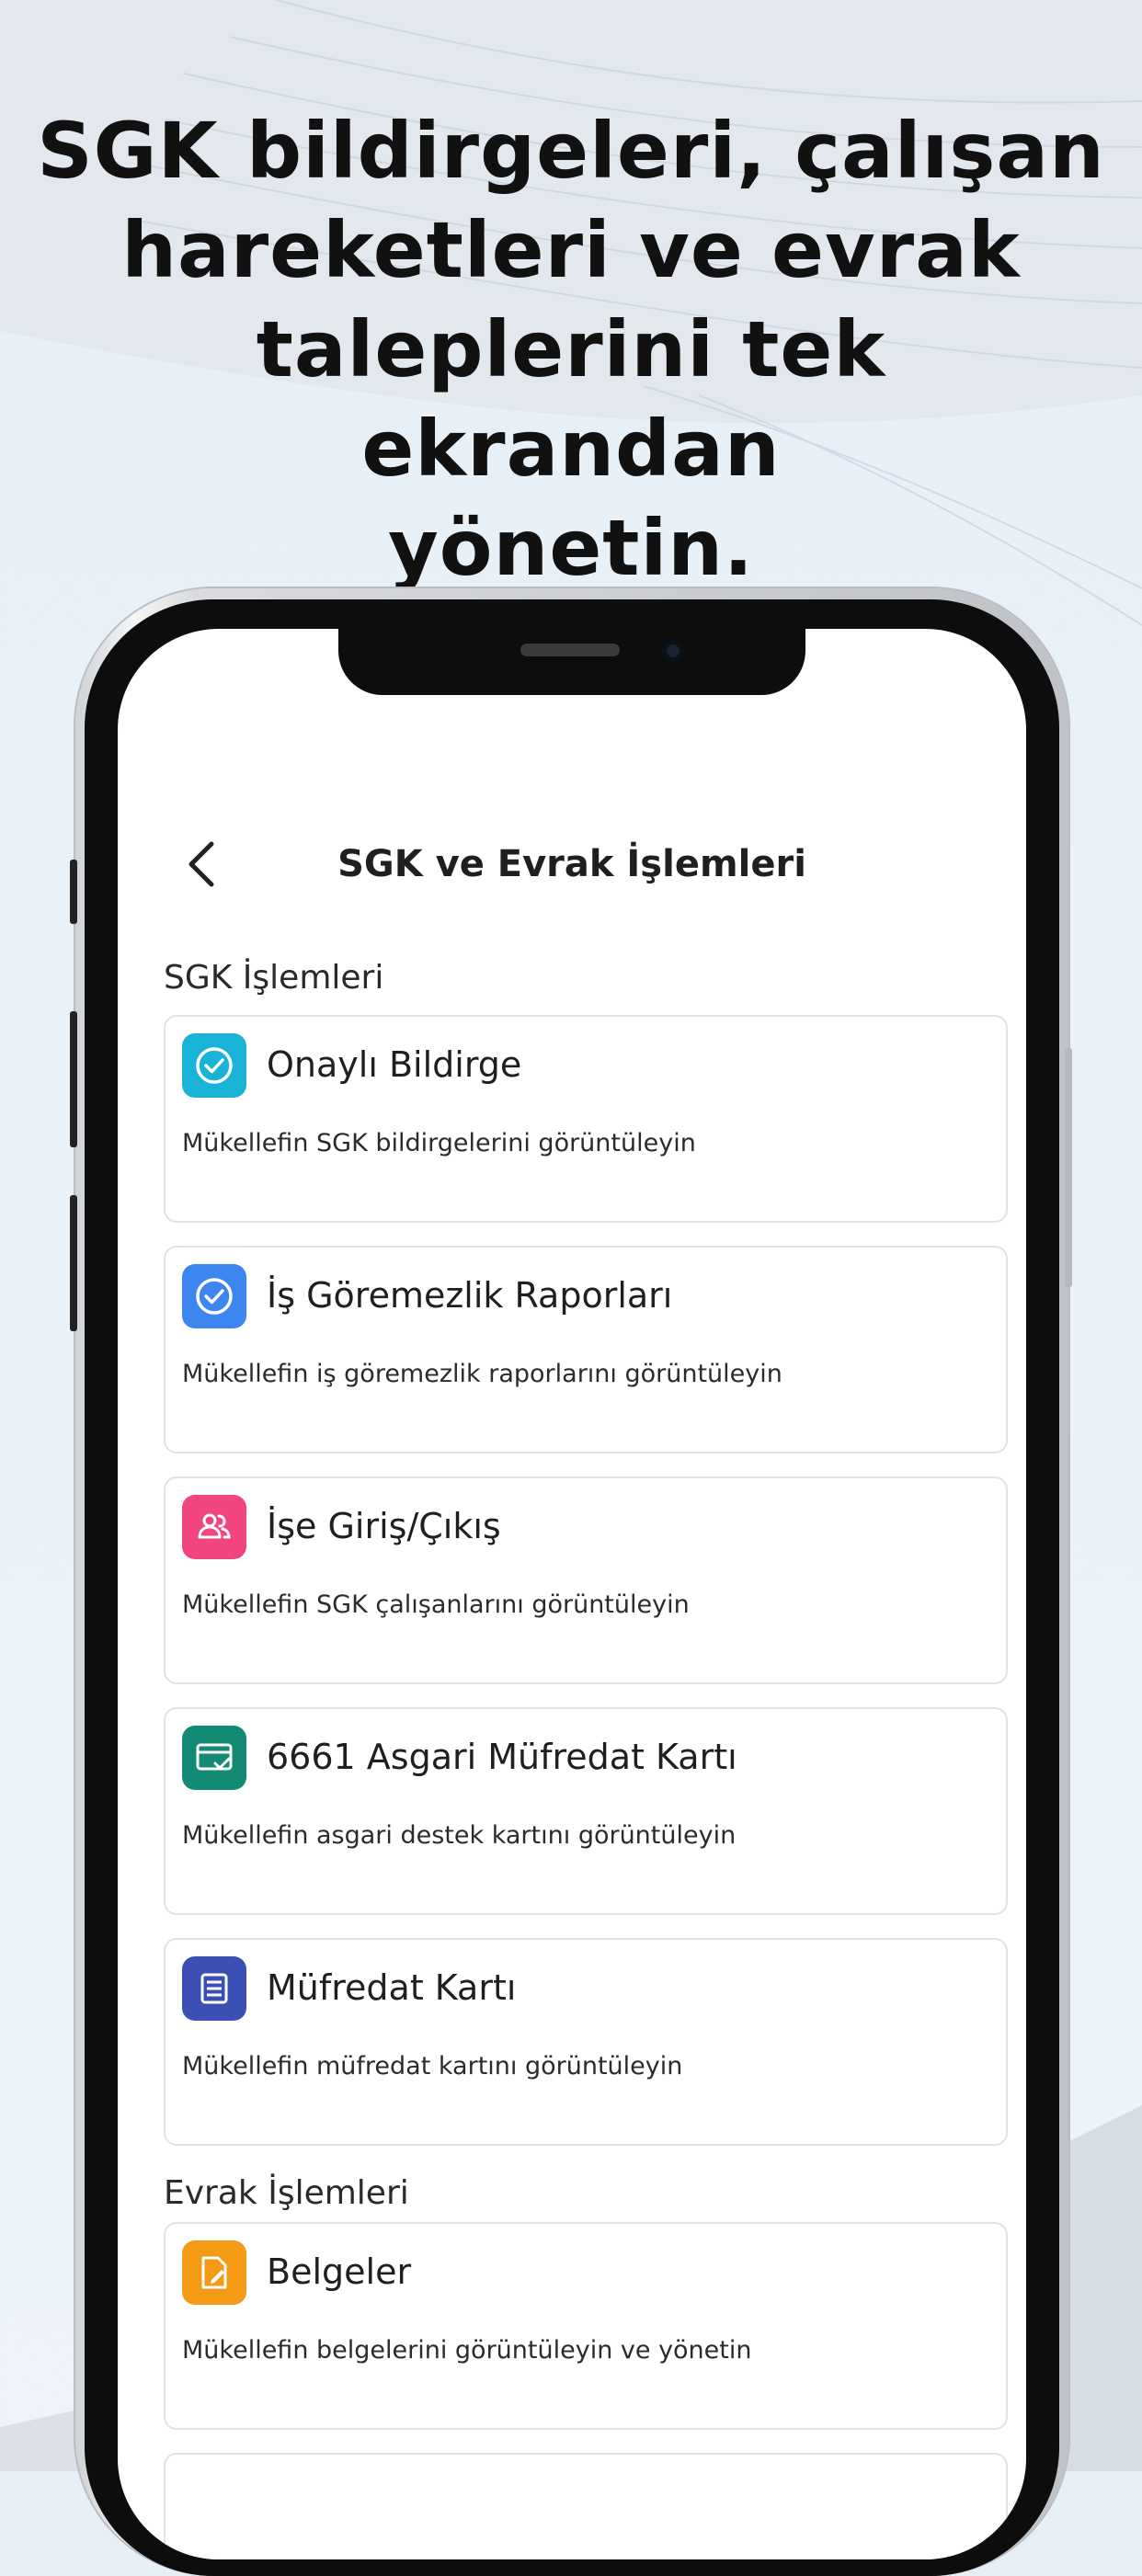 This screenshot has width=1142, height=2576. What do you see at coordinates (570, 650) in the screenshot?
I see `phone-speaker` at bounding box center [570, 650].